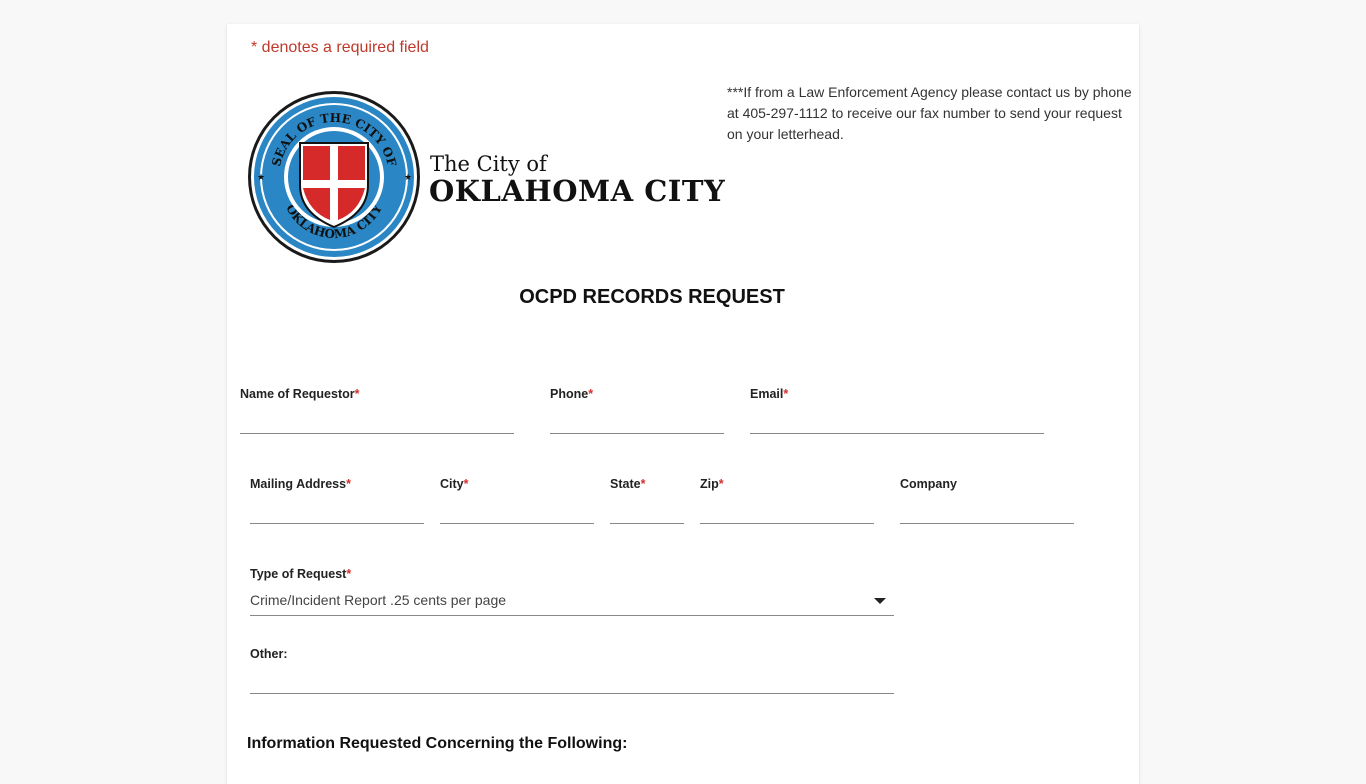 Image resolution: width=1366 pixels, height=784 pixels. Describe the element at coordinates (712, 484) in the screenshot. I see `zip-label: Zip*` at that location.